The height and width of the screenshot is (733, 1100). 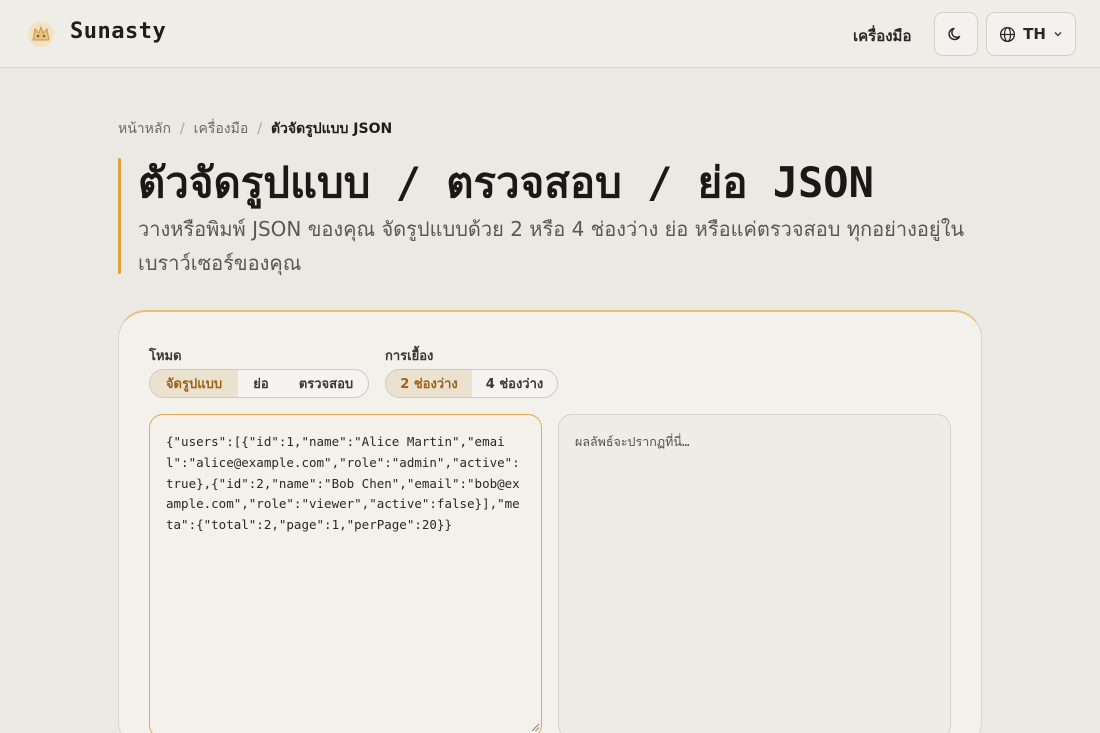 I want to click on language-selector: TH, so click(x=1031, y=34).